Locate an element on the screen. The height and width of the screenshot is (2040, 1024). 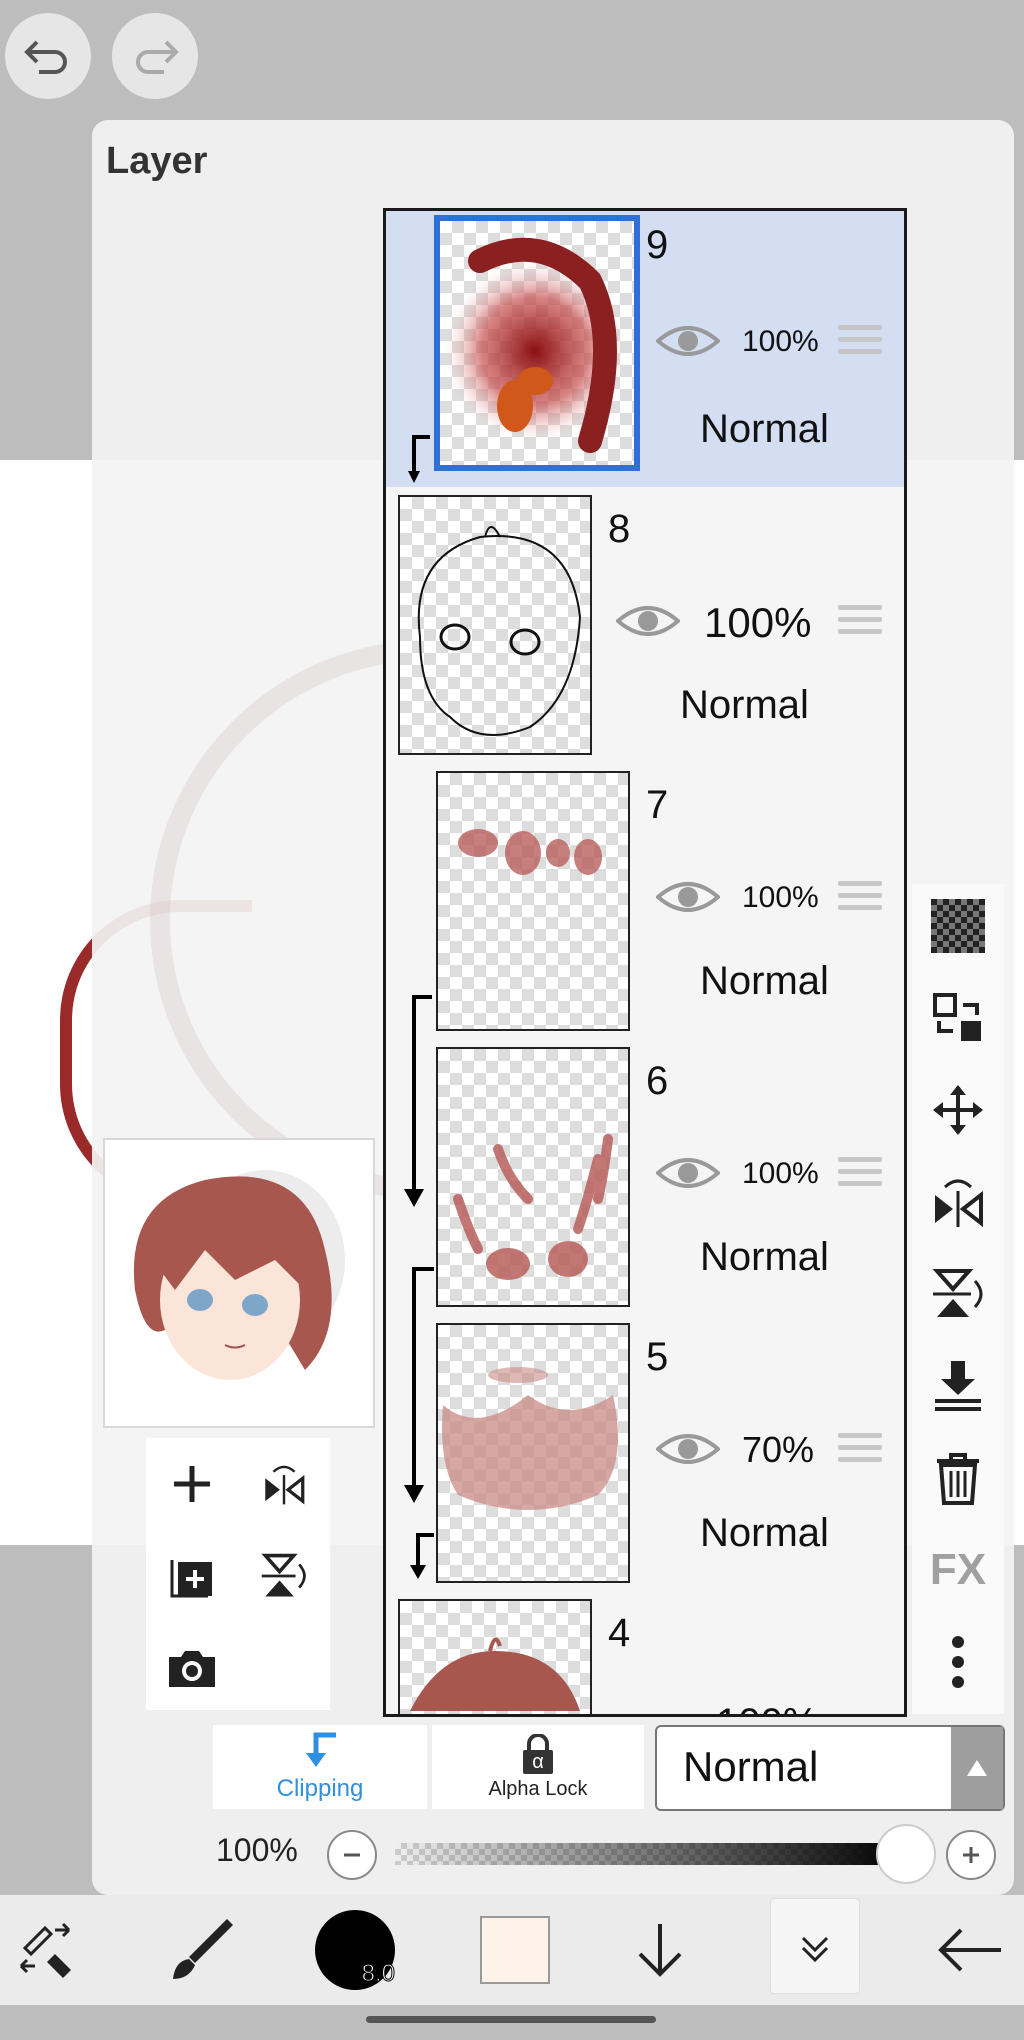
merge-down-icon is located at coordinates (958, 1386).